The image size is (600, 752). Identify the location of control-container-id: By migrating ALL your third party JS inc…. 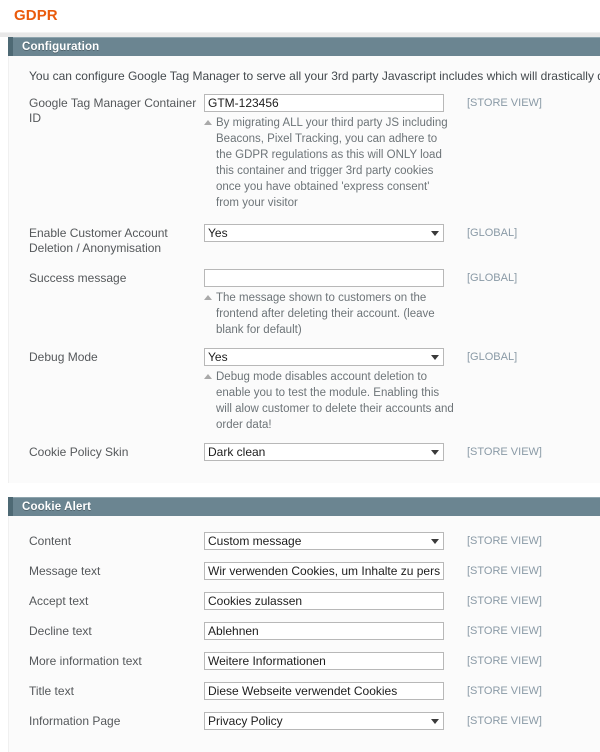
(326, 152).